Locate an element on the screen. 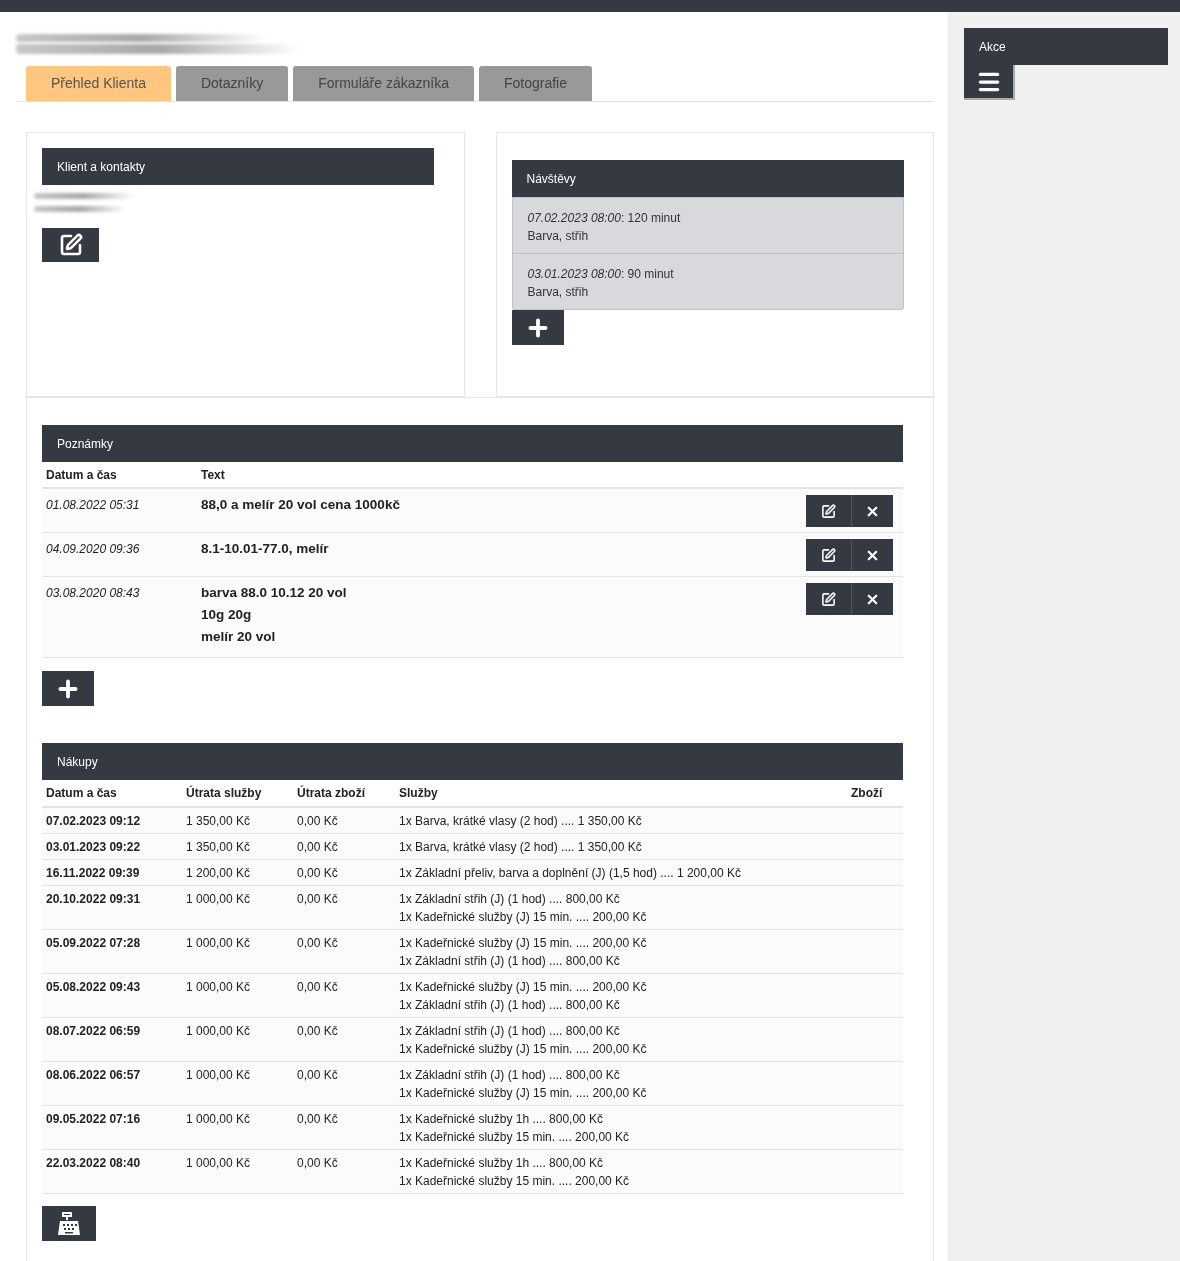 This screenshot has height=1261, width=1180. panel-header: Návštěvy is located at coordinates (707, 178).